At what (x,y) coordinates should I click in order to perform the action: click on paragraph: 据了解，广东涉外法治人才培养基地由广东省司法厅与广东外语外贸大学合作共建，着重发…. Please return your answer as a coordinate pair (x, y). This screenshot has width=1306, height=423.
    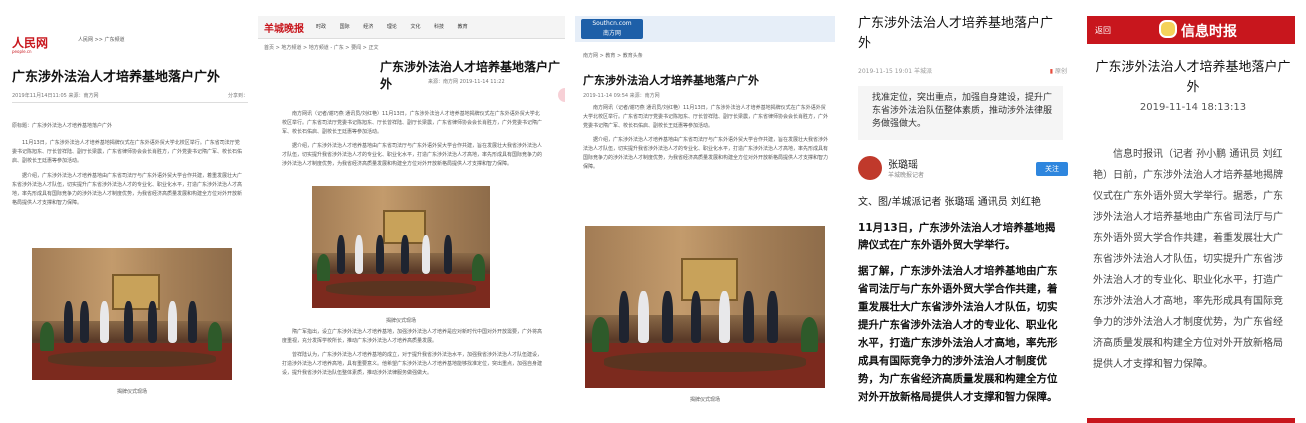
    Looking at the image, I should click on (958, 334).